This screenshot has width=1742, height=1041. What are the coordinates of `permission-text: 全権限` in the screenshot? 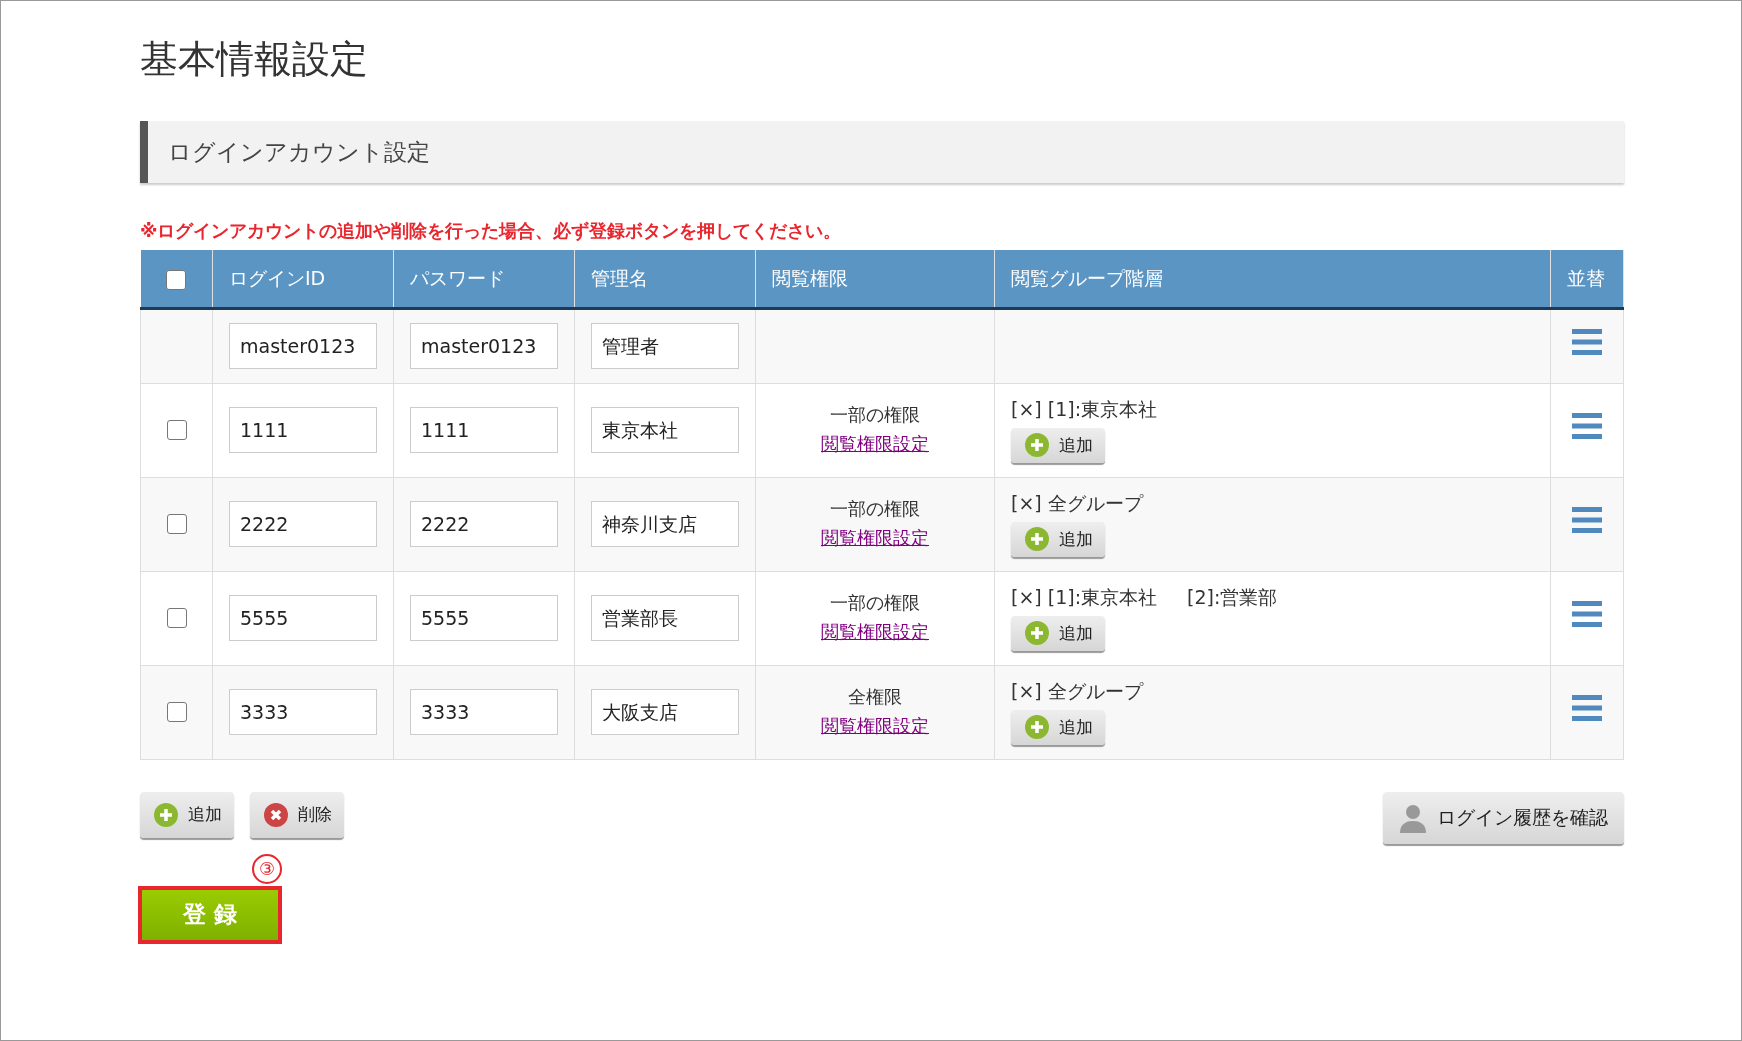 It's located at (875, 697).